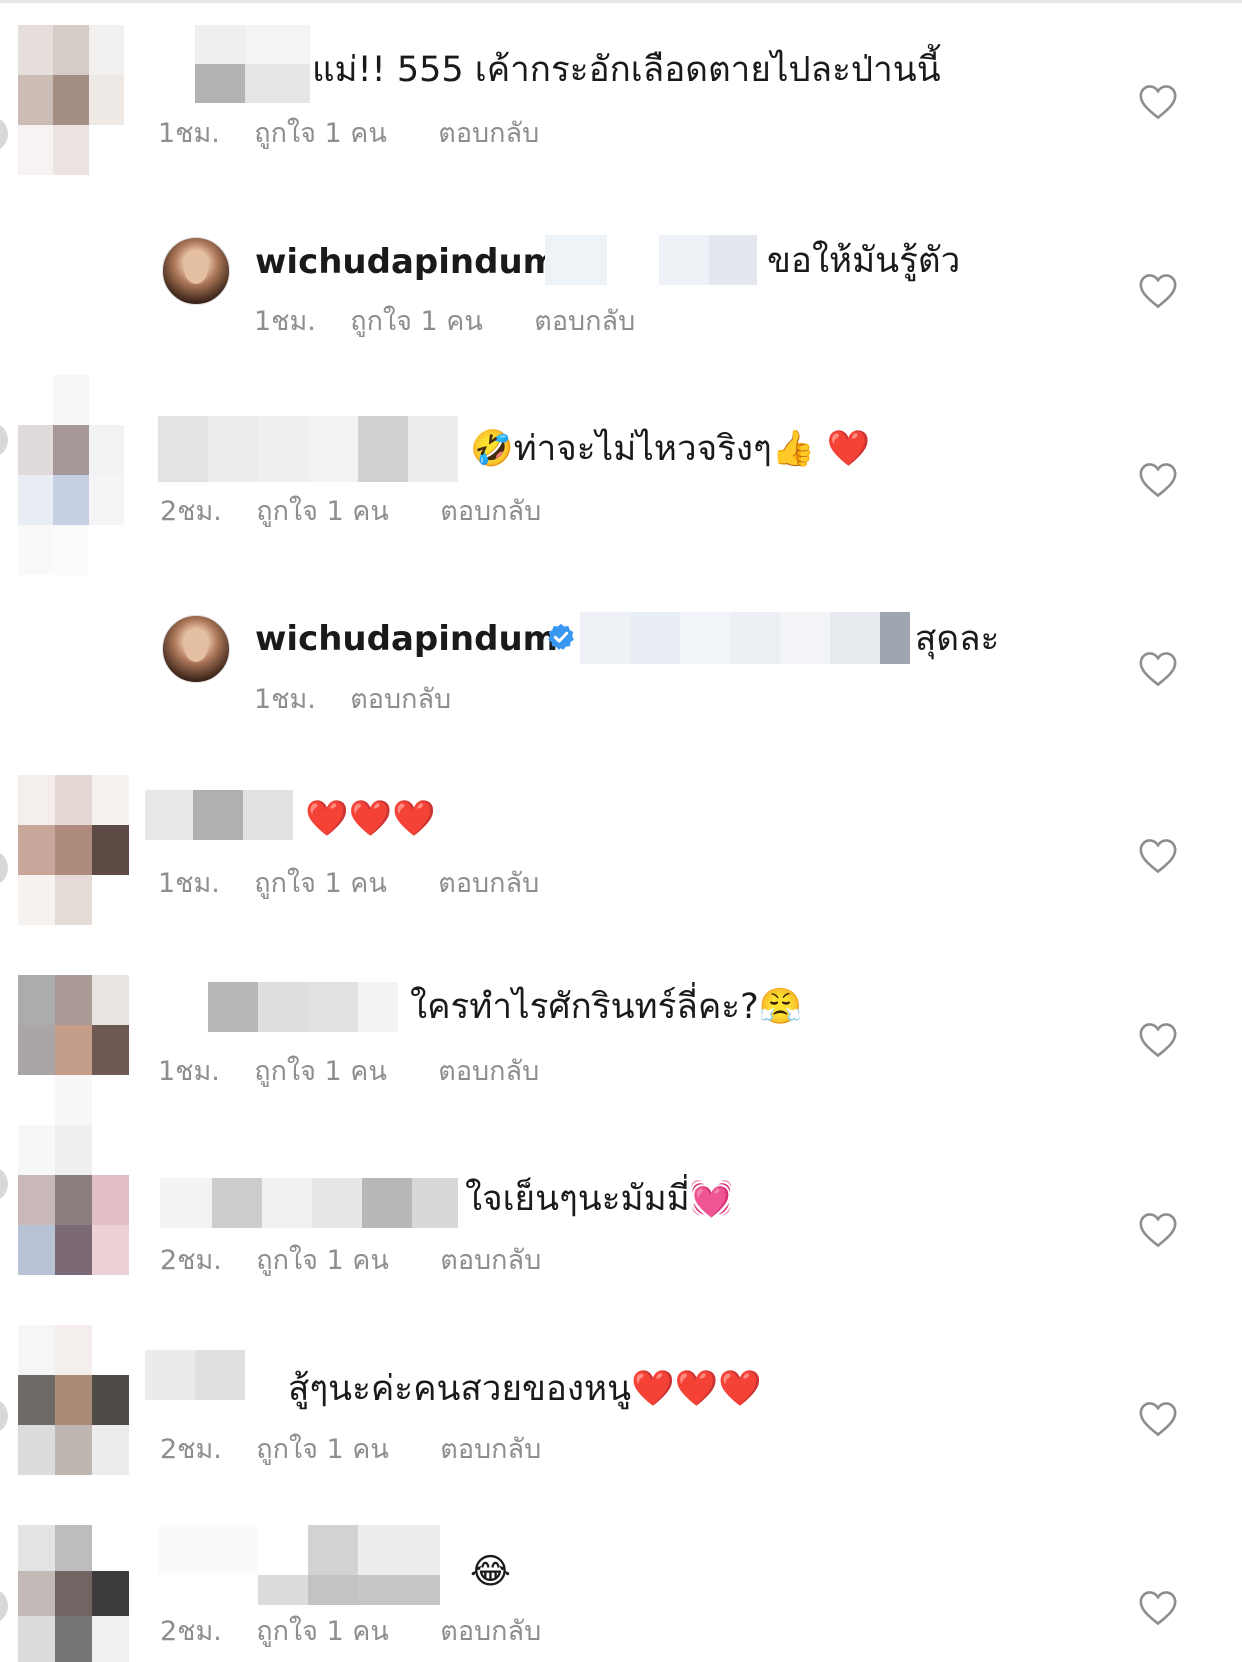  I want to click on verified-badge-icon, so click(561, 636).